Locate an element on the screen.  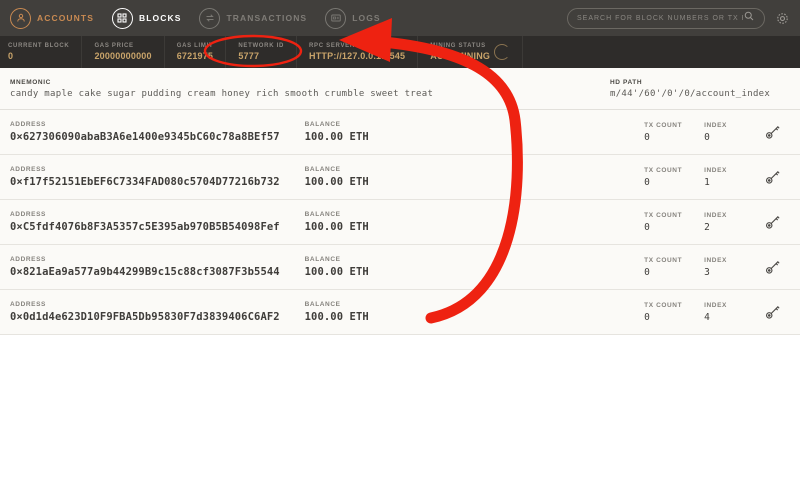
grid-icon is located at coordinates (122, 18).